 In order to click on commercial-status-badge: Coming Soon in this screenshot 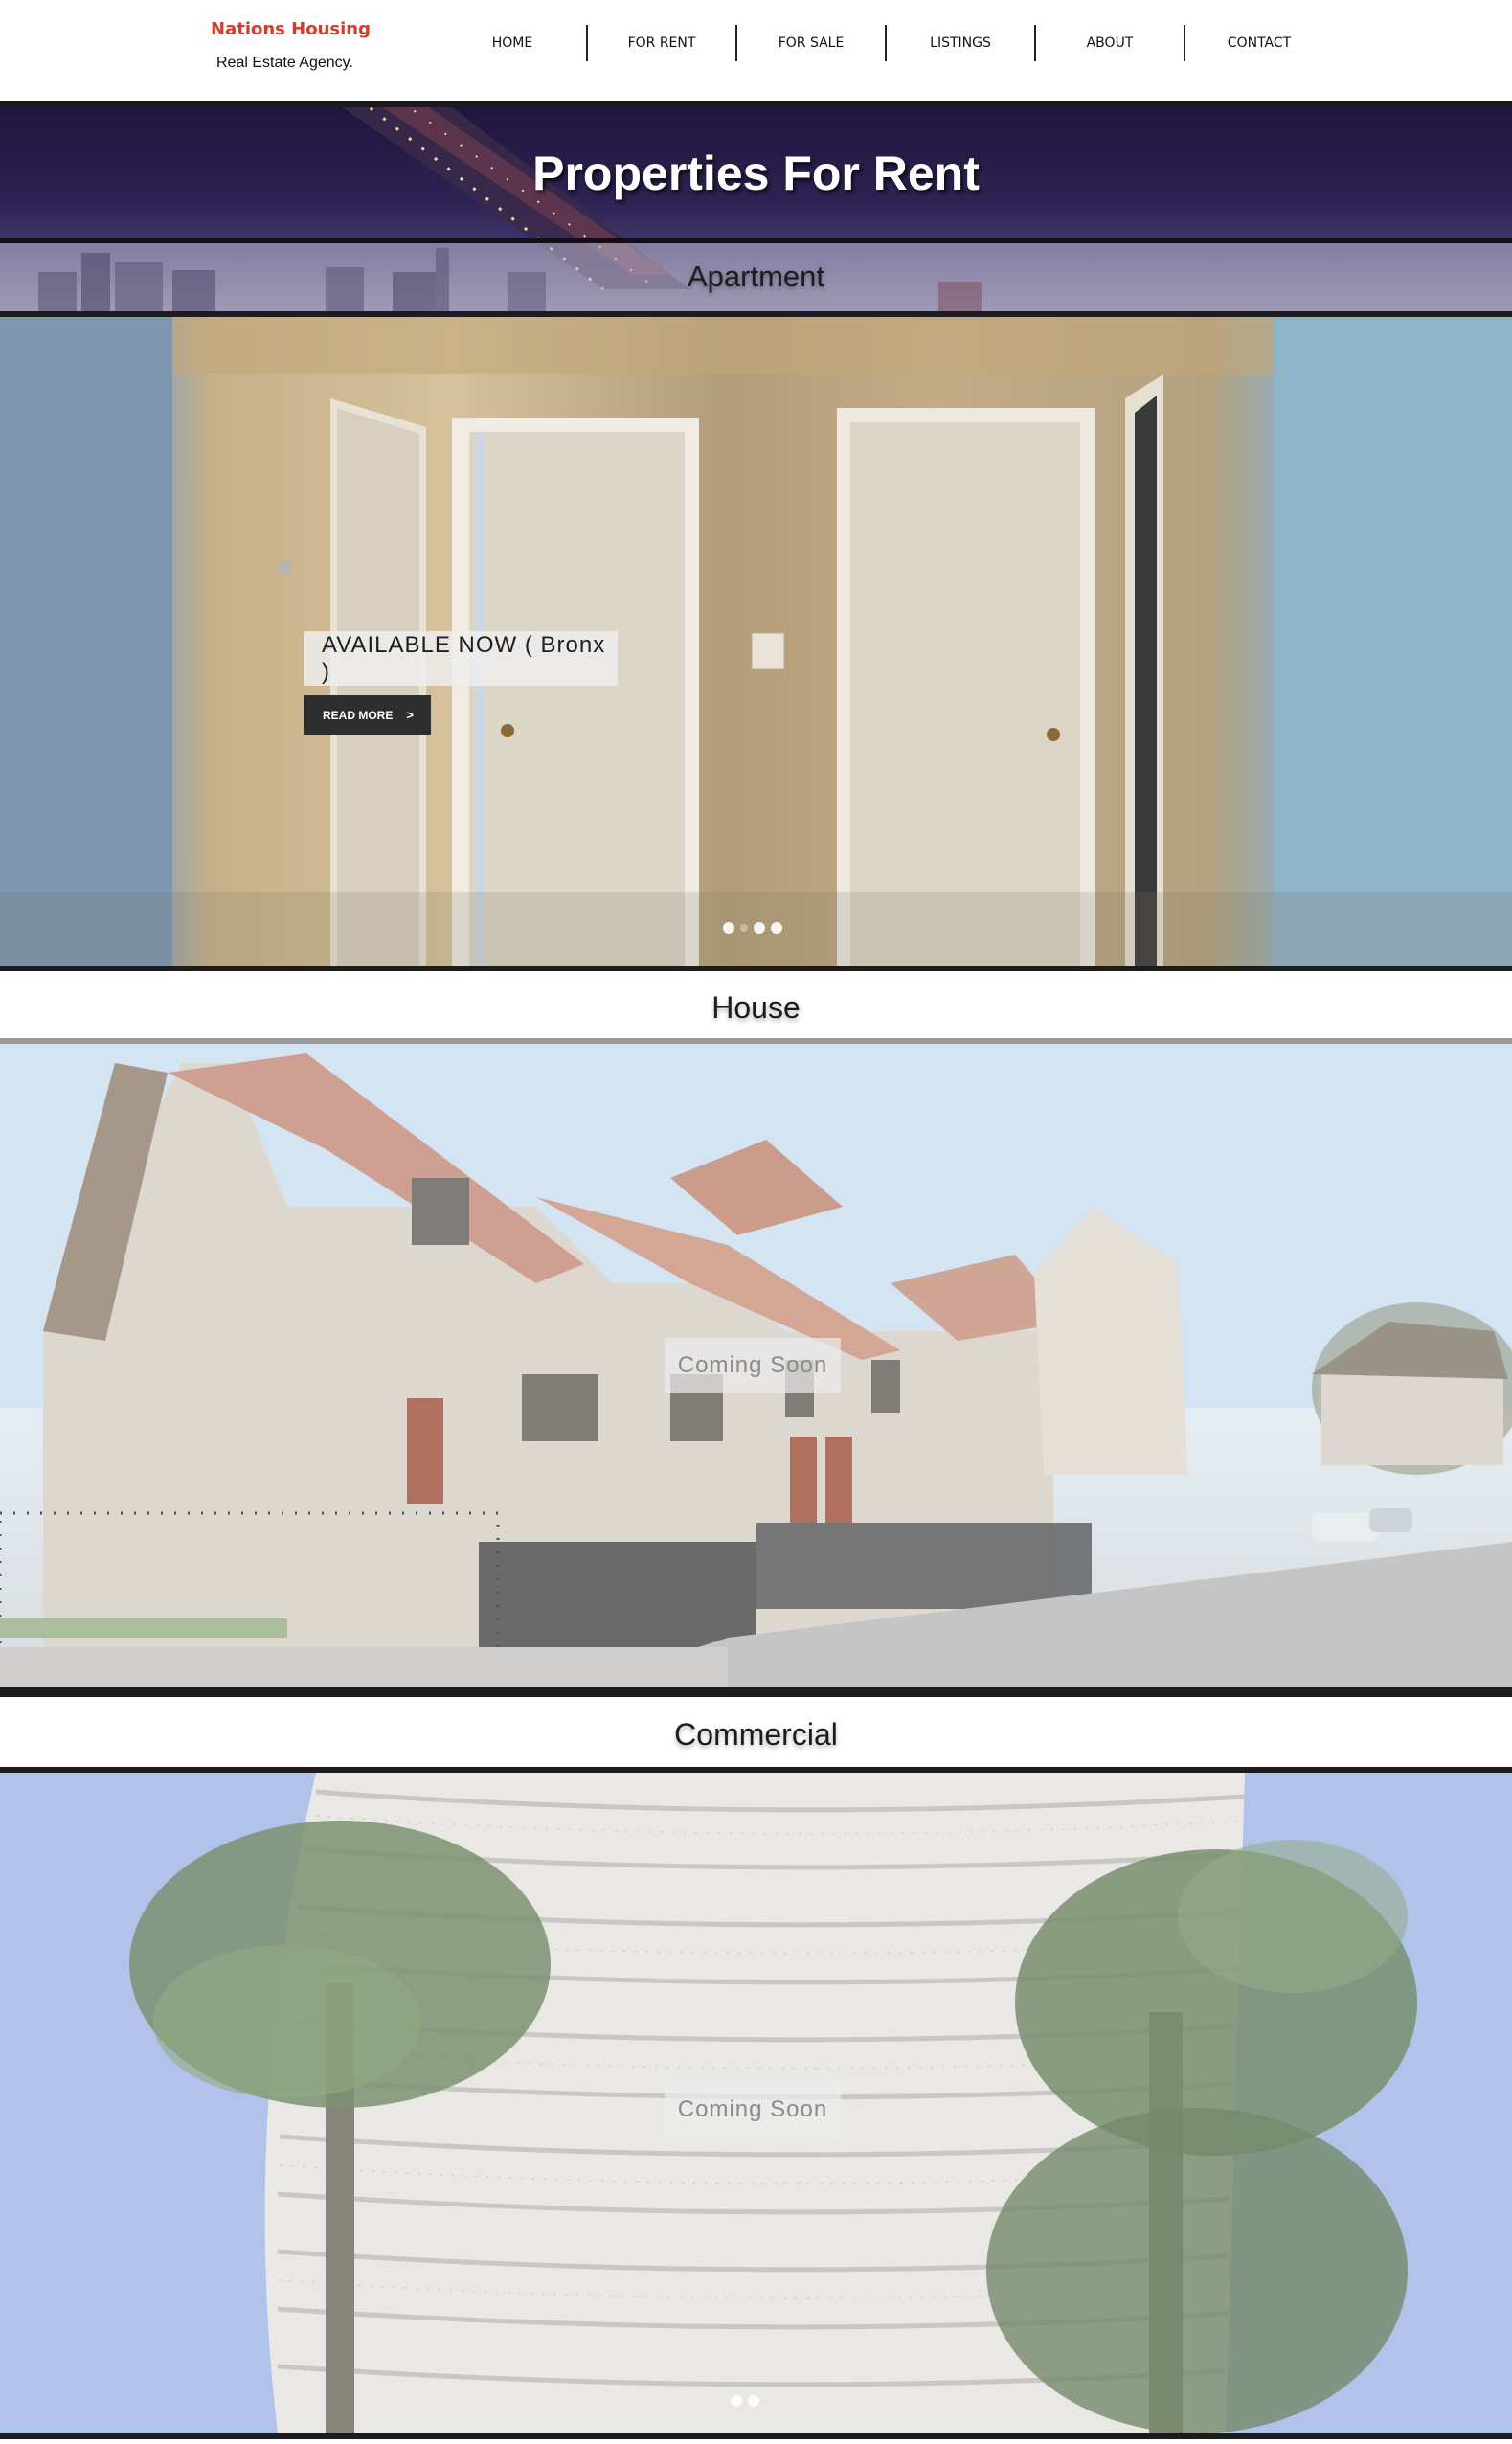, I will do `click(753, 2110)`.